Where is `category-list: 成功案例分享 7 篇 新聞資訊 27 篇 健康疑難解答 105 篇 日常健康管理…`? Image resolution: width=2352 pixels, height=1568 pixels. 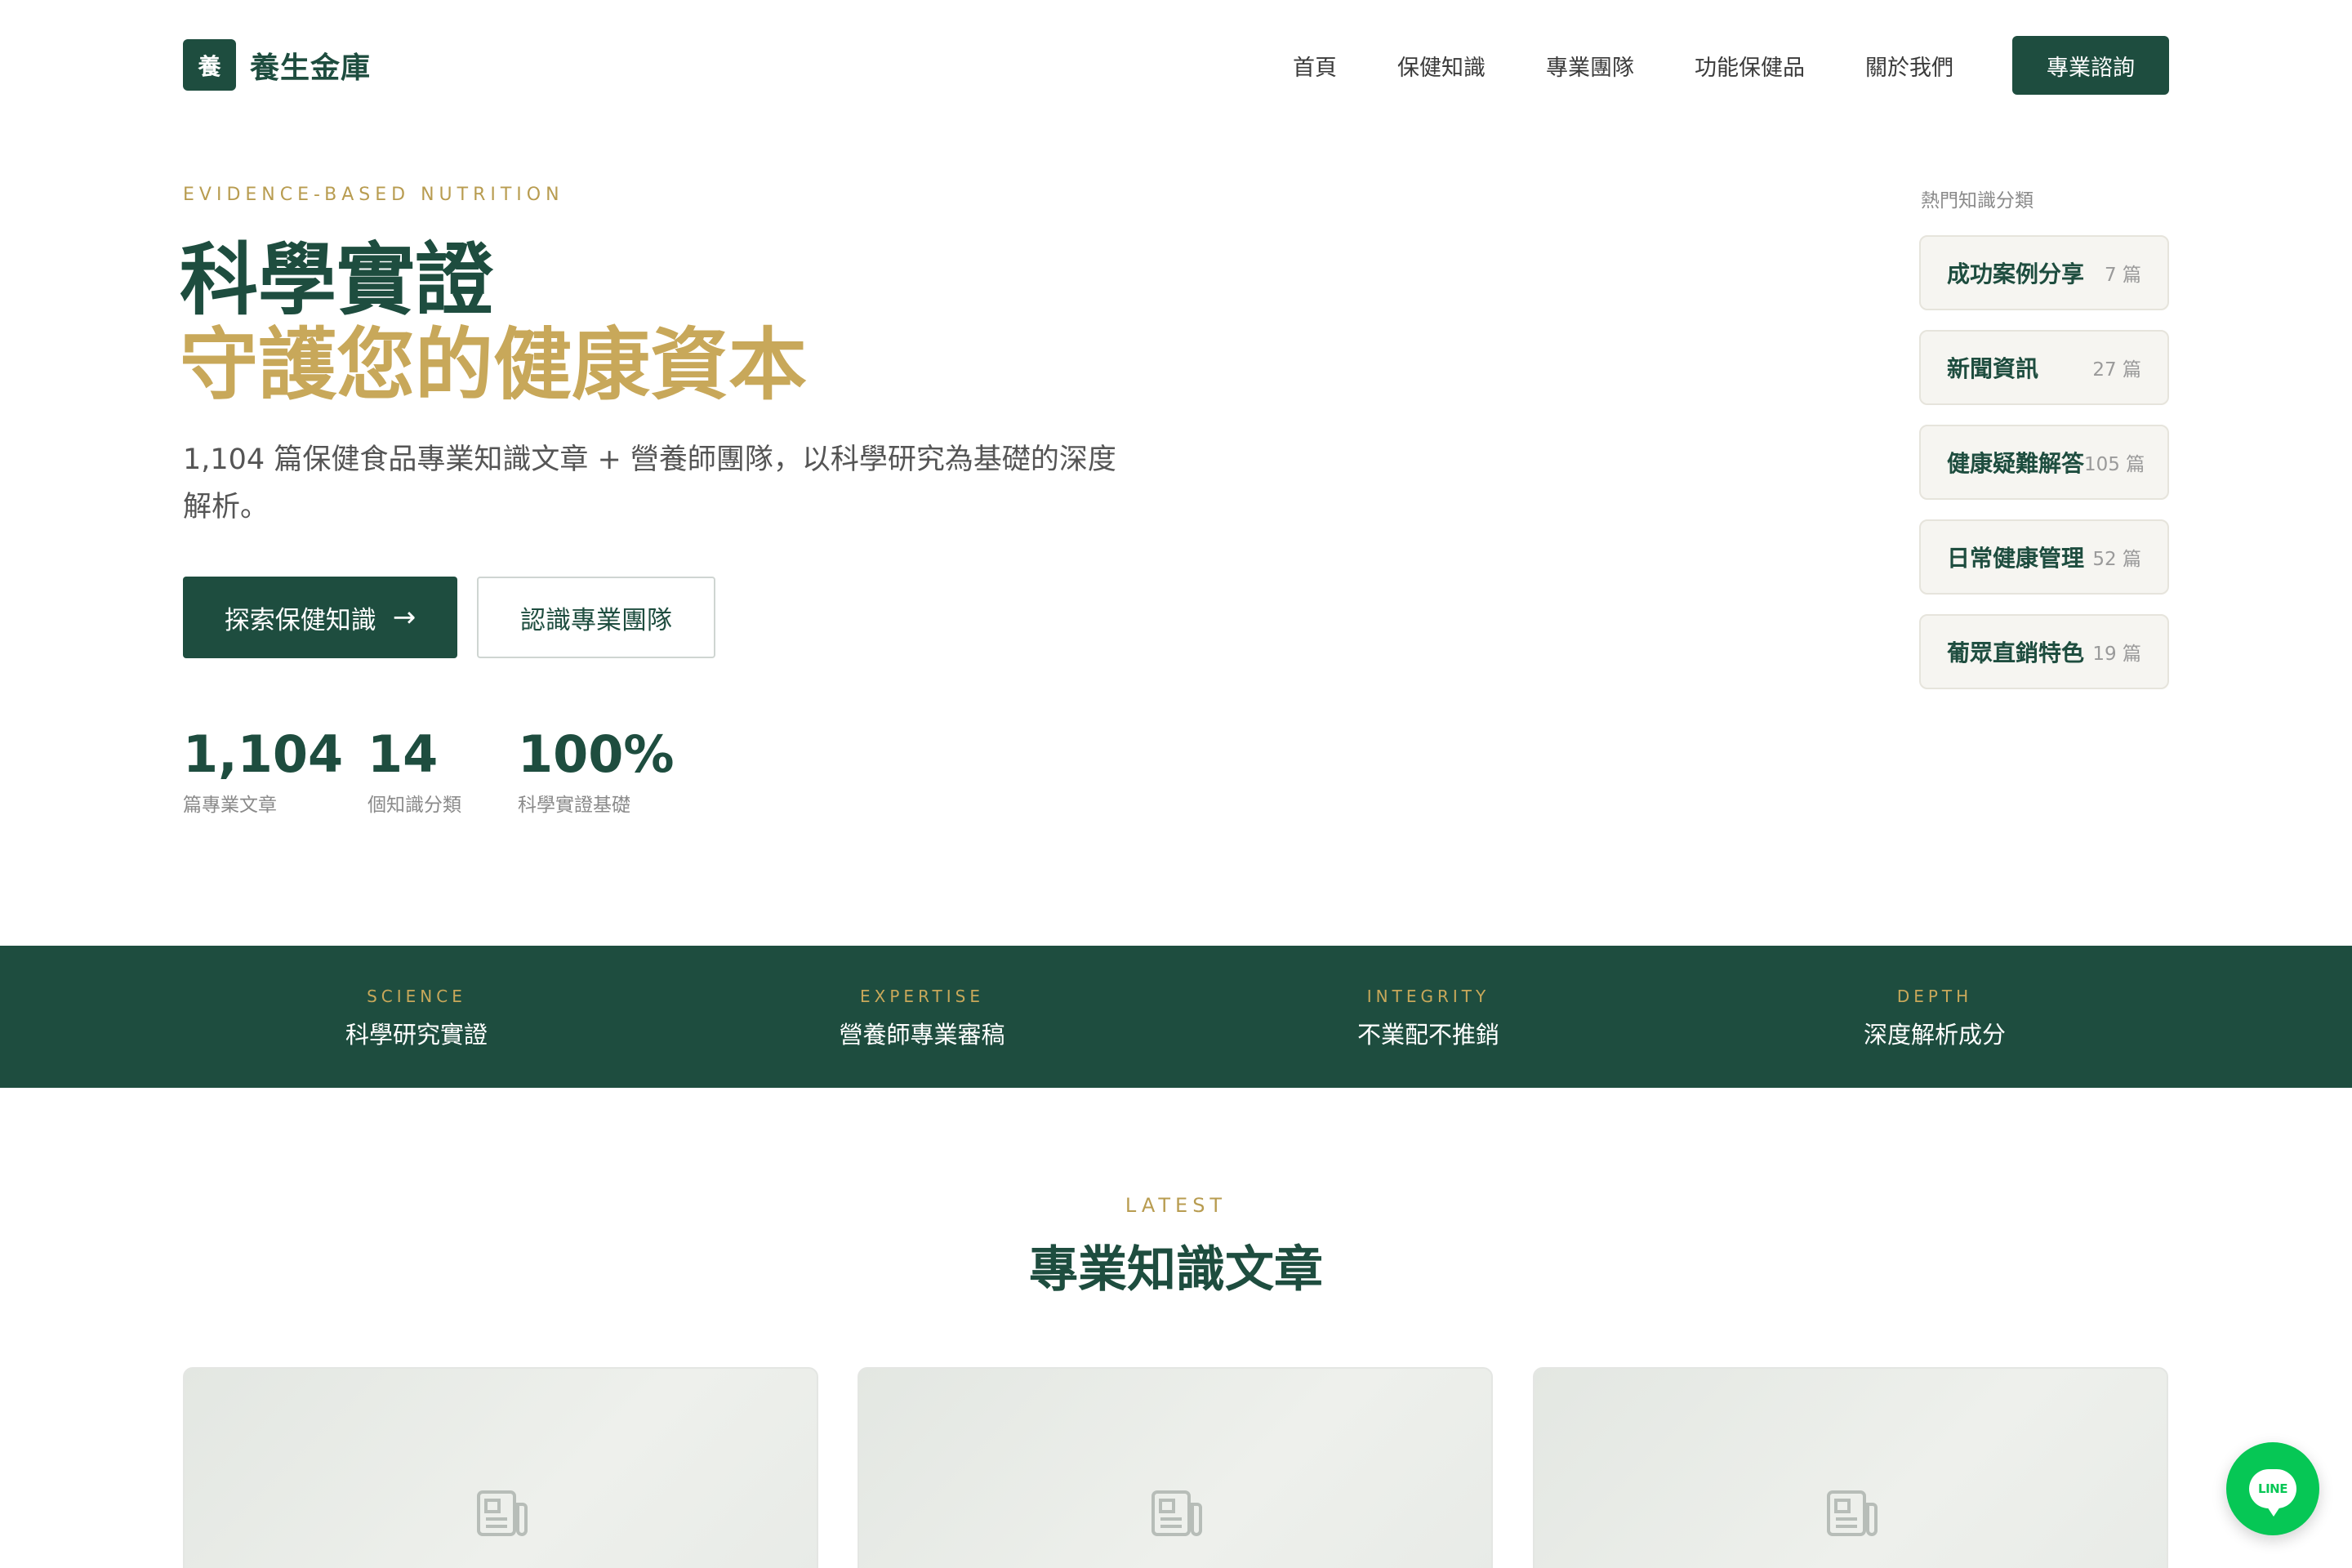 category-list: 成功案例分享 7 篇 新聞資訊 27 篇 健康疑難解答 105 篇 日常健康管理… is located at coordinates (2044, 472).